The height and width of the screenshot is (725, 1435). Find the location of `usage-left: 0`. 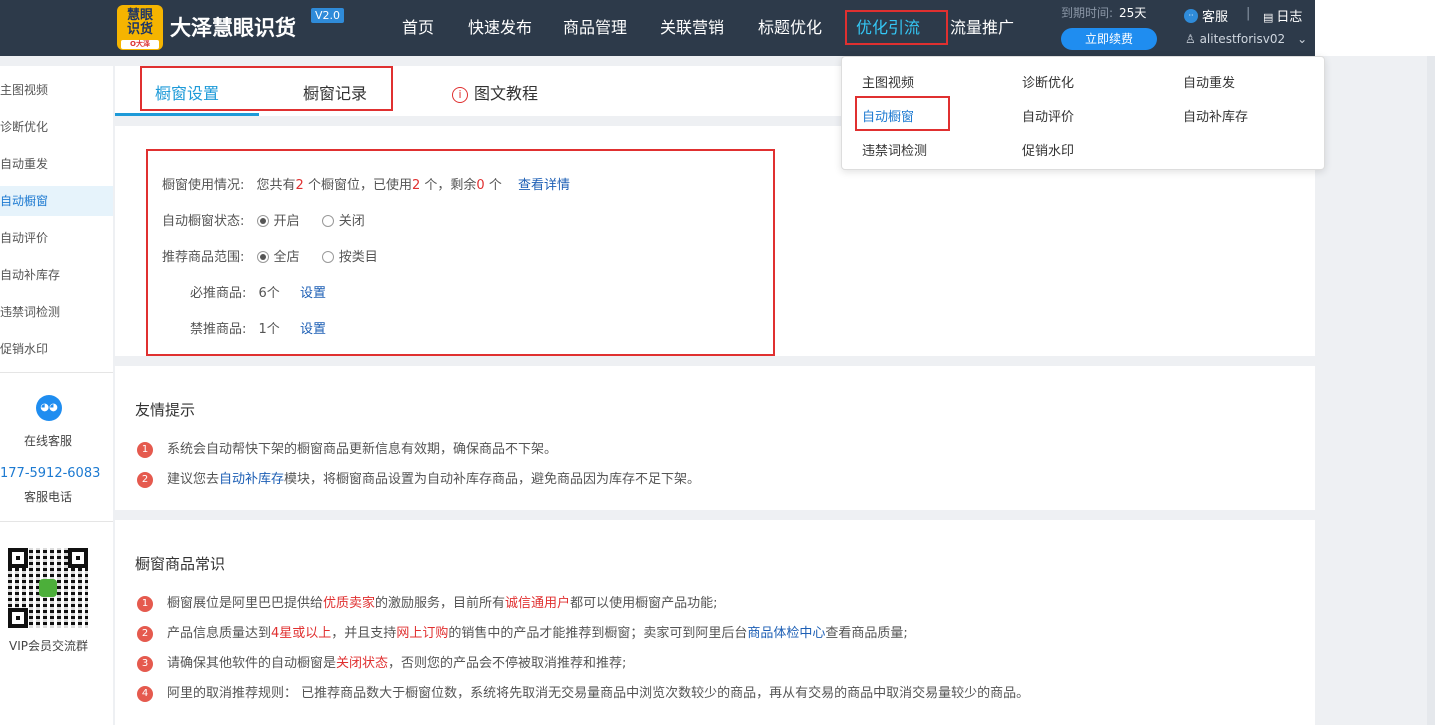

usage-left: 0 is located at coordinates (480, 185).